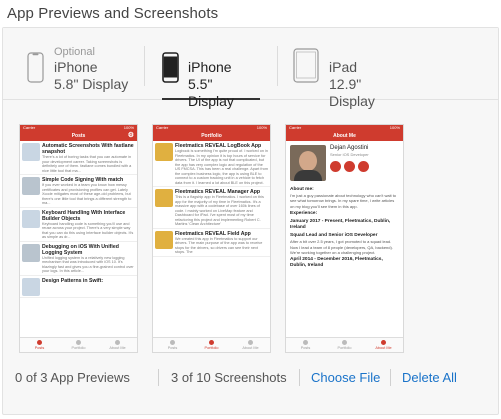 Image resolution: width=501 pixels, height=419 pixels. I want to click on iphone-x-icon, so click(35, 67).